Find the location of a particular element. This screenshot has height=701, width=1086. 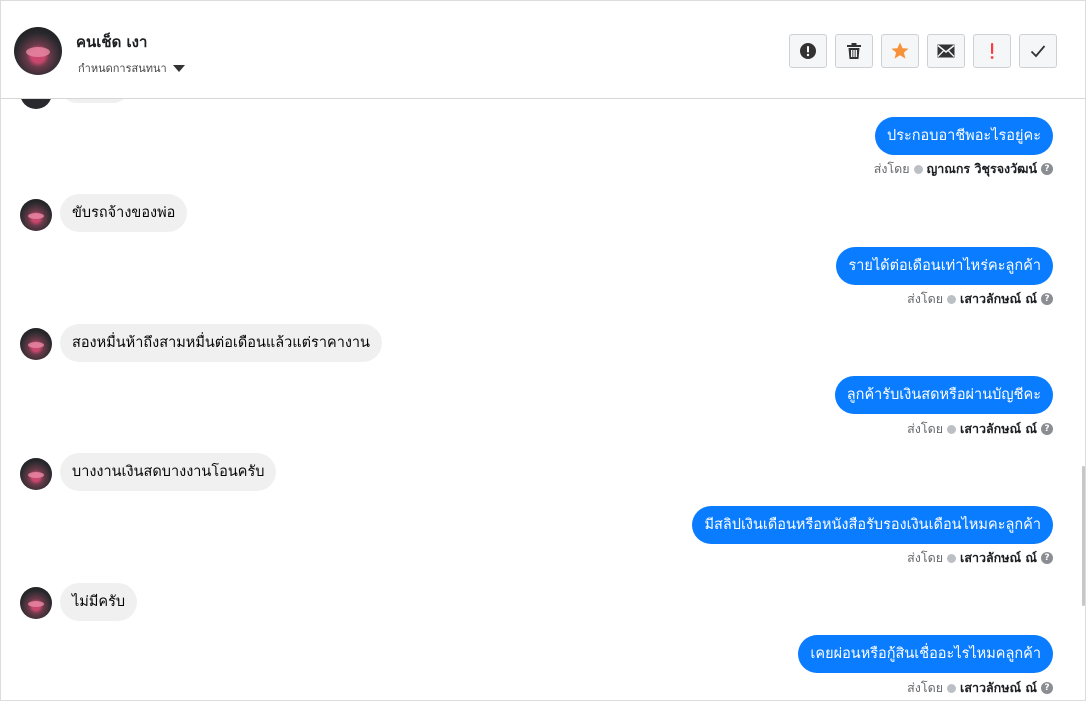

done-button is located at coordinates (1038, 51).